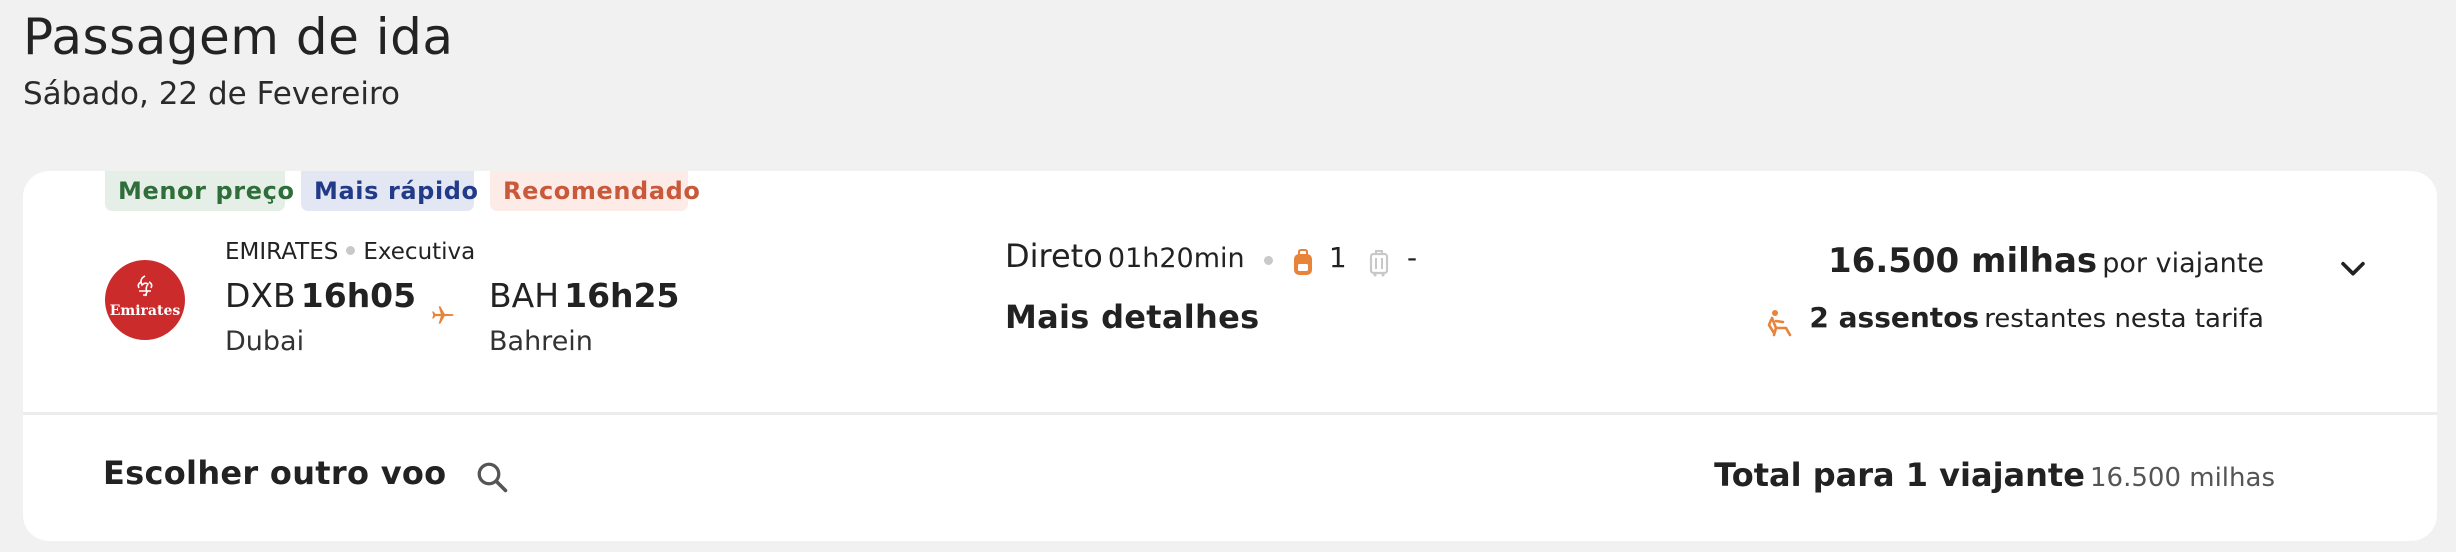 The width and height of the screenshot is (2456, 552). What do you see at coordinates (541, 341) in the screenshot?
I see `arrival-city: Bahrein` at bounding box center [541, 341].